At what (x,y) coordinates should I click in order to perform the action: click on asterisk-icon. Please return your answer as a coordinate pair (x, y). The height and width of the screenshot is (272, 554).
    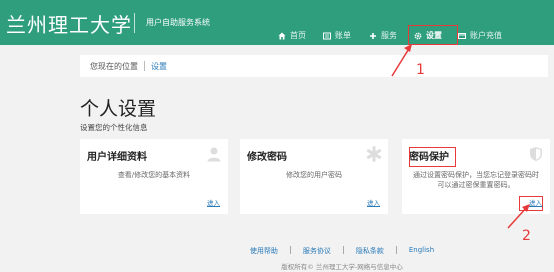
    Looking at the image, I should click on (374, 154).